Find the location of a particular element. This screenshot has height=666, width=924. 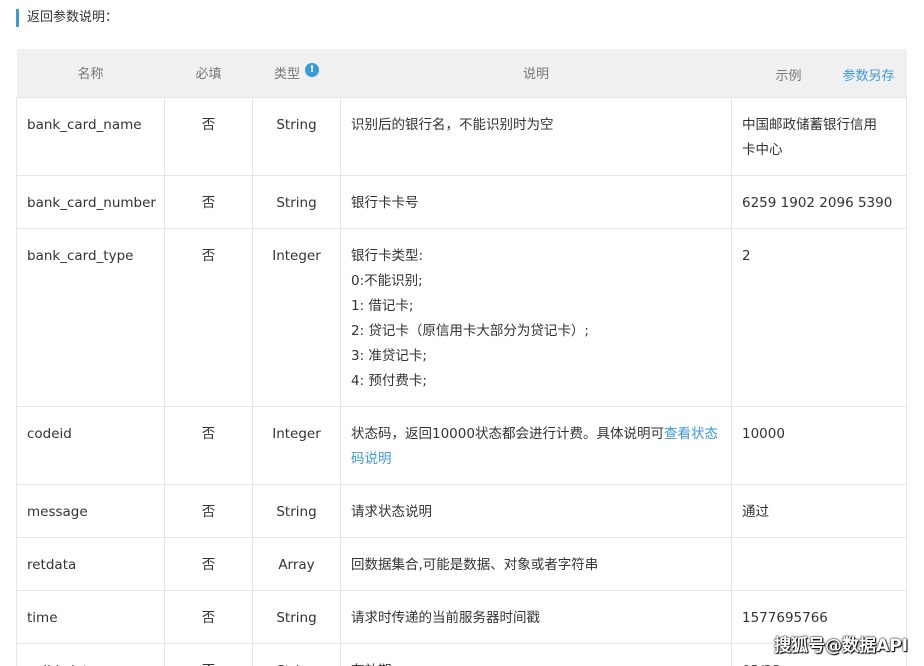

header-name: 名称 is located at coordinates (90, 73).